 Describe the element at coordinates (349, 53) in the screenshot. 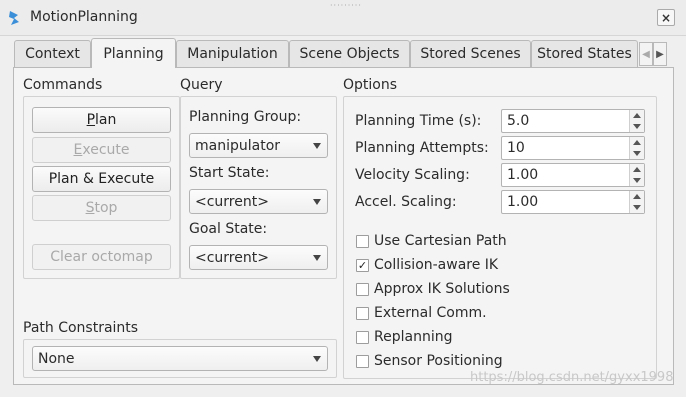

I see `tab-scene-objects: Scene Objects` at that location.